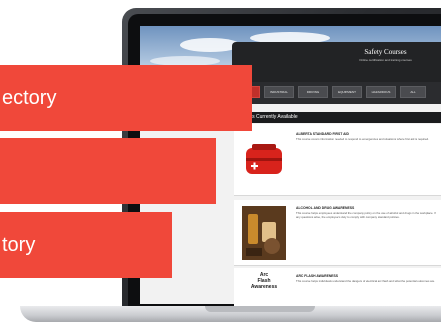 The image size is (441, 332). I want to click on cloud-shape, so click(210, 45).